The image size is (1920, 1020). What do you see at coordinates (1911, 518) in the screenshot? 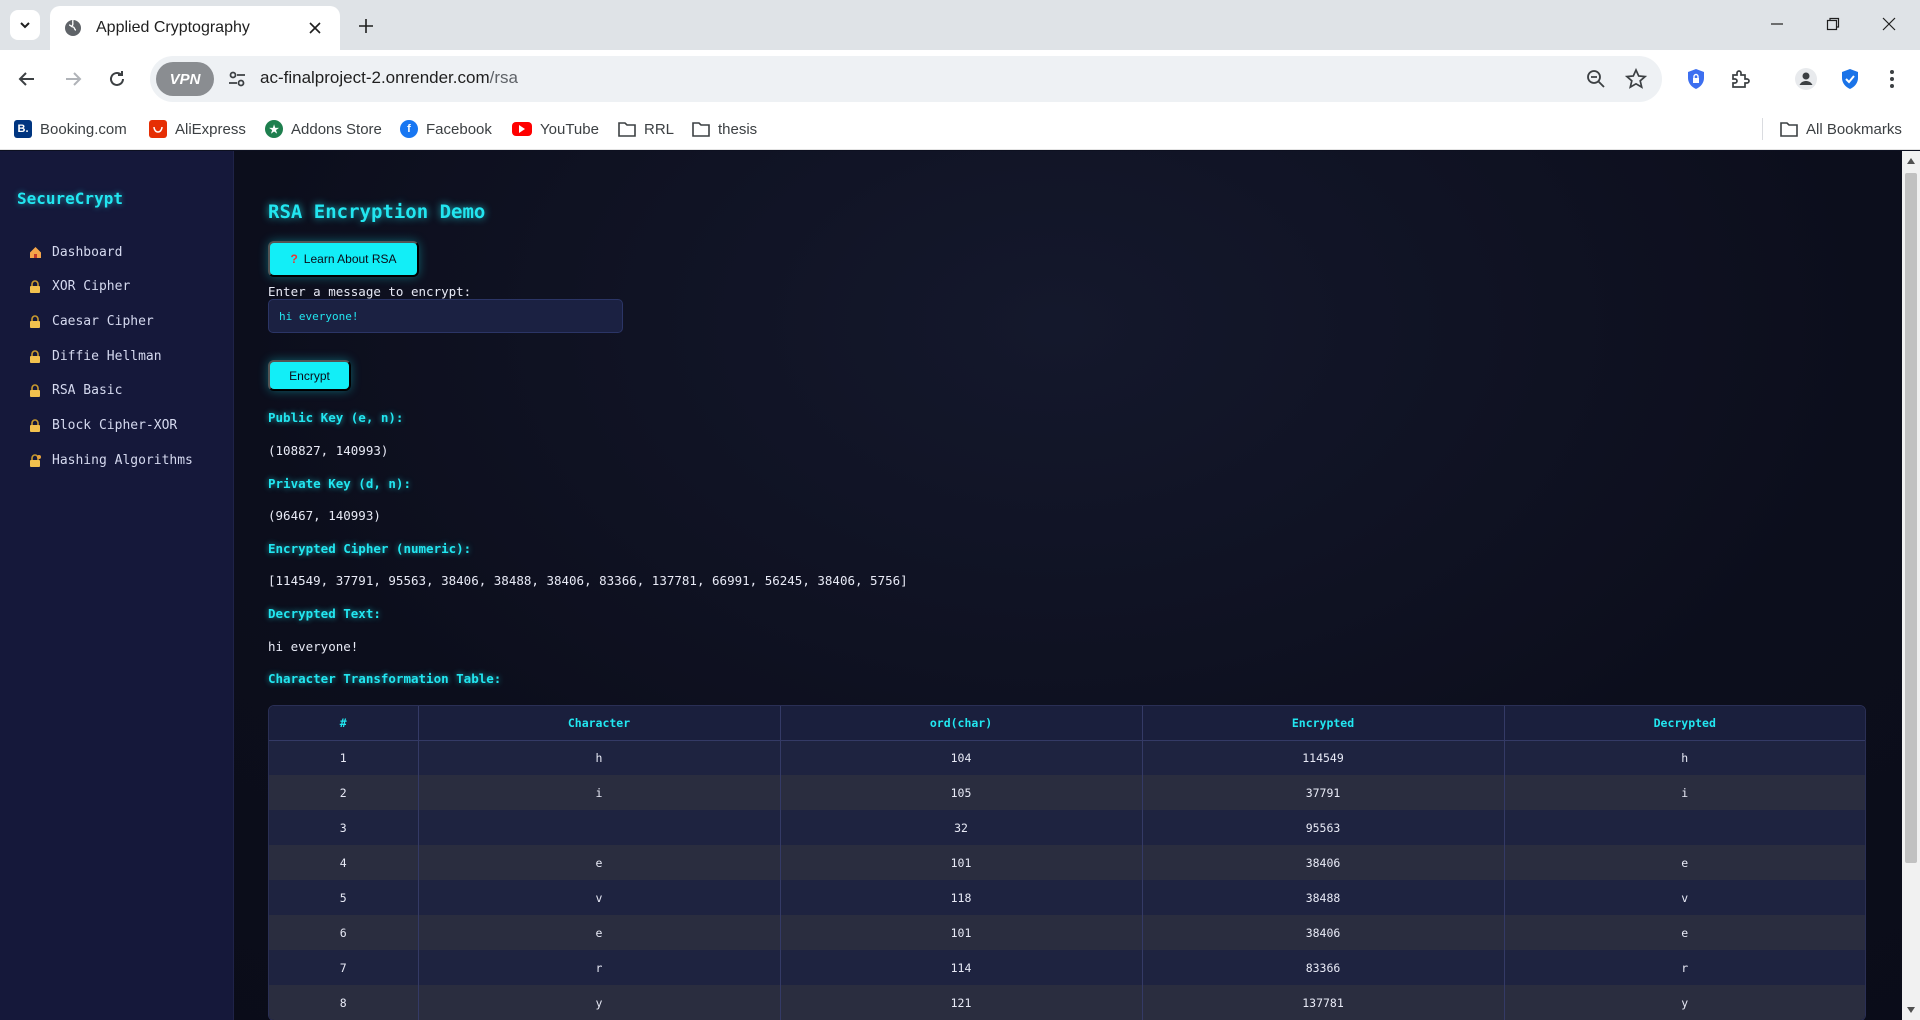
I see `scrollbar-thumb` at bounding box center [1911, 518].